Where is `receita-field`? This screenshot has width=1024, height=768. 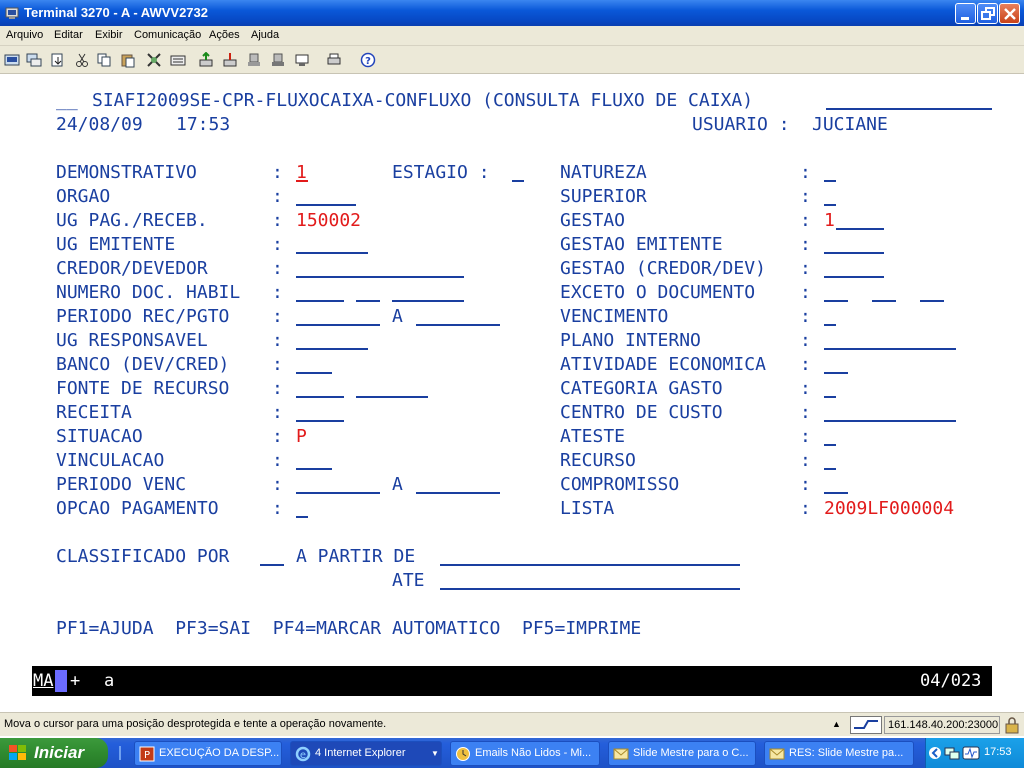 receita-field is located at coordinates (320, 421).